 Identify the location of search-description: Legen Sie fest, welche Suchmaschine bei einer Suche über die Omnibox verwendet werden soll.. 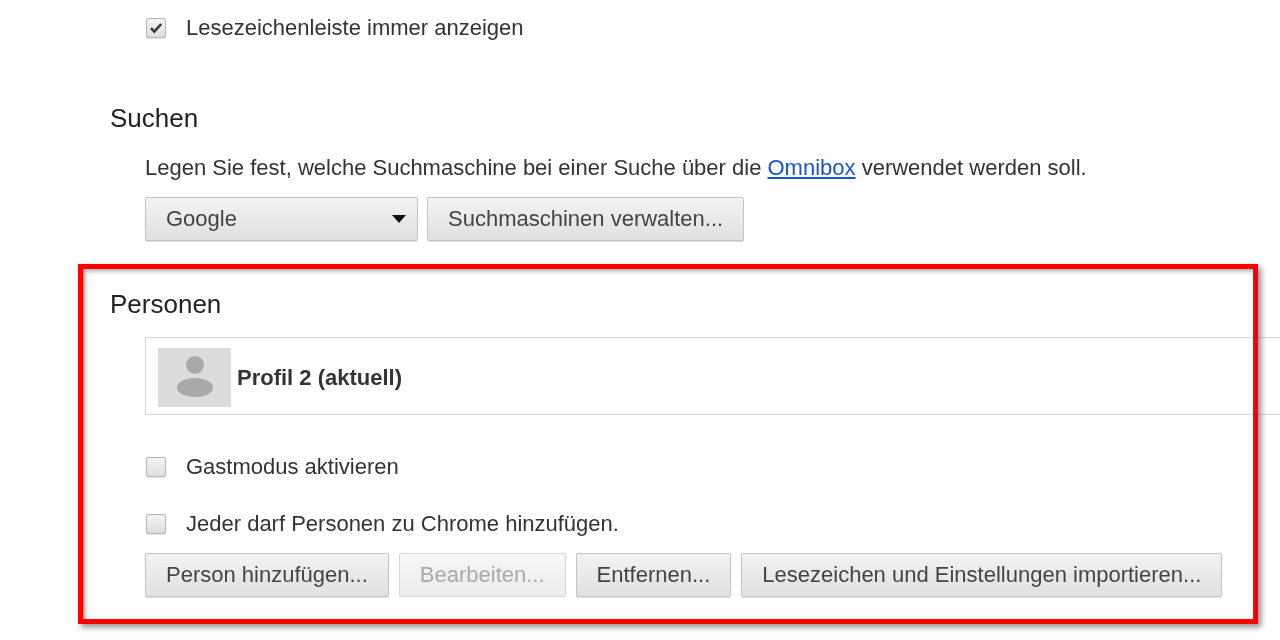
(616, 168).